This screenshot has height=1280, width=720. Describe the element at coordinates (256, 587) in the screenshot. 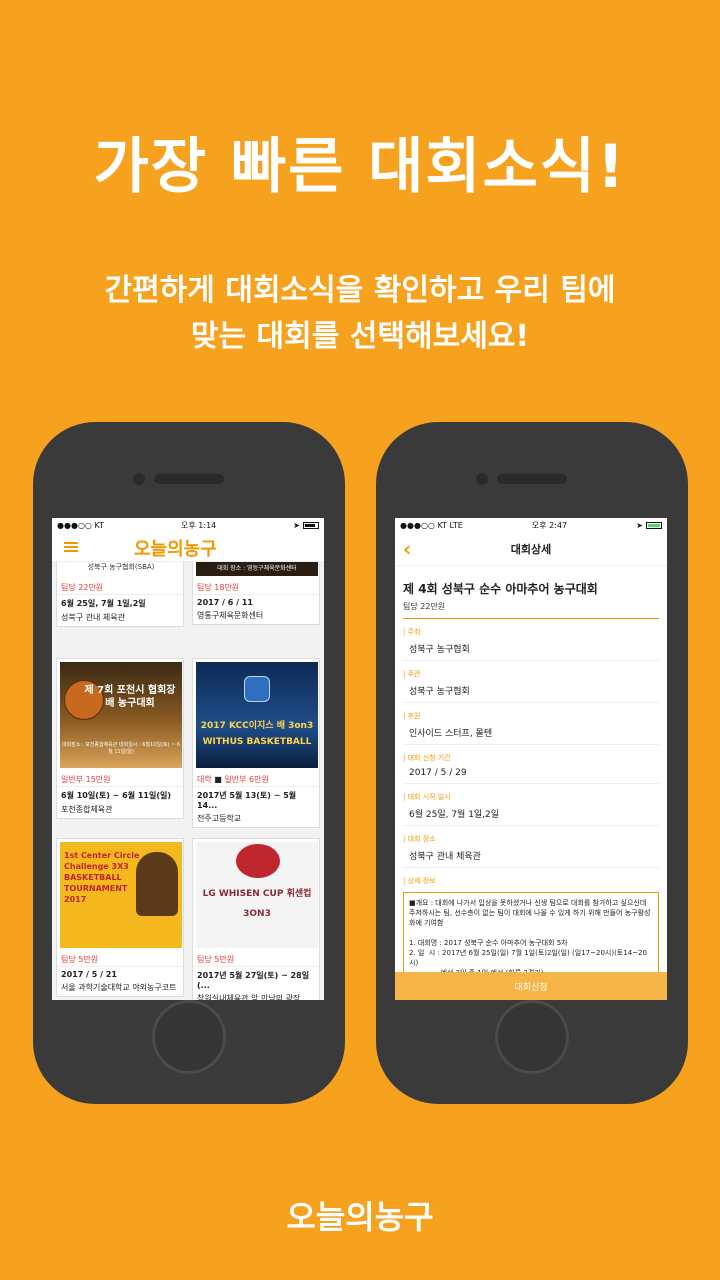

I see `fee-tag: 팀당 18만원` at that location.